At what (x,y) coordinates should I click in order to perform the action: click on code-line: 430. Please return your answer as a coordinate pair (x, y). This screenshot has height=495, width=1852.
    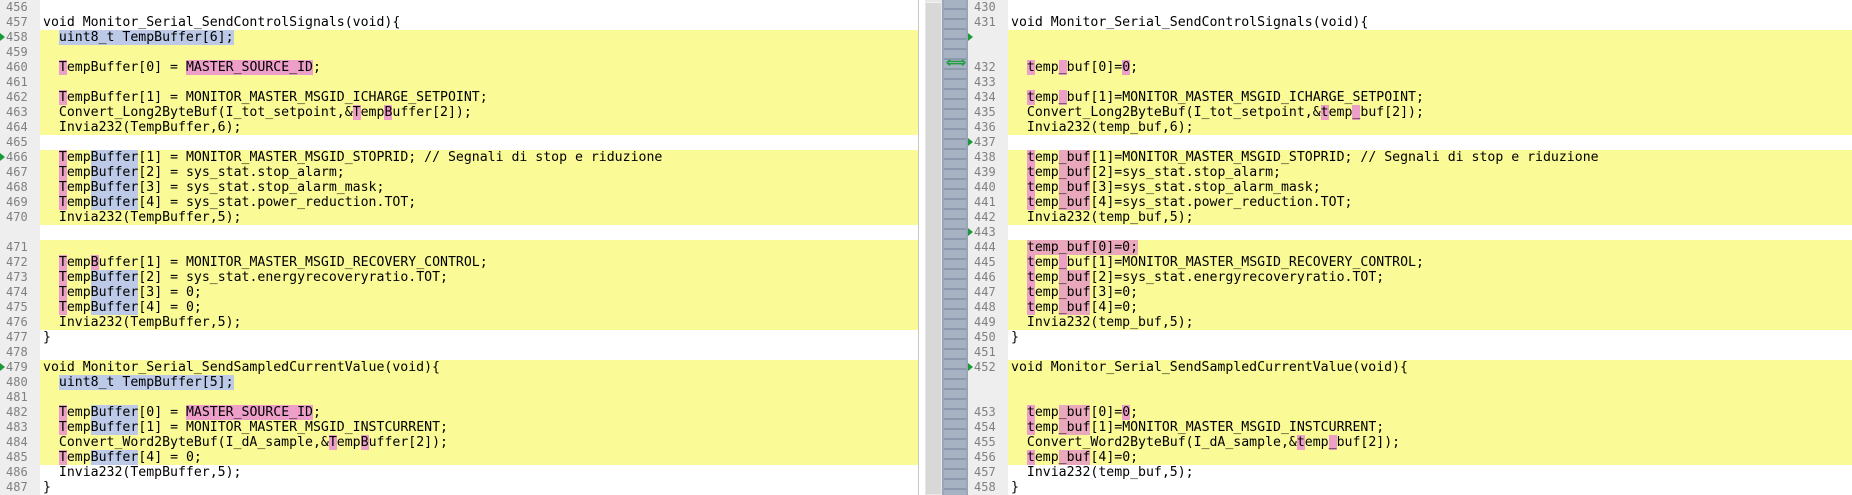
    Looking at the image, I should click on (1410, 7).